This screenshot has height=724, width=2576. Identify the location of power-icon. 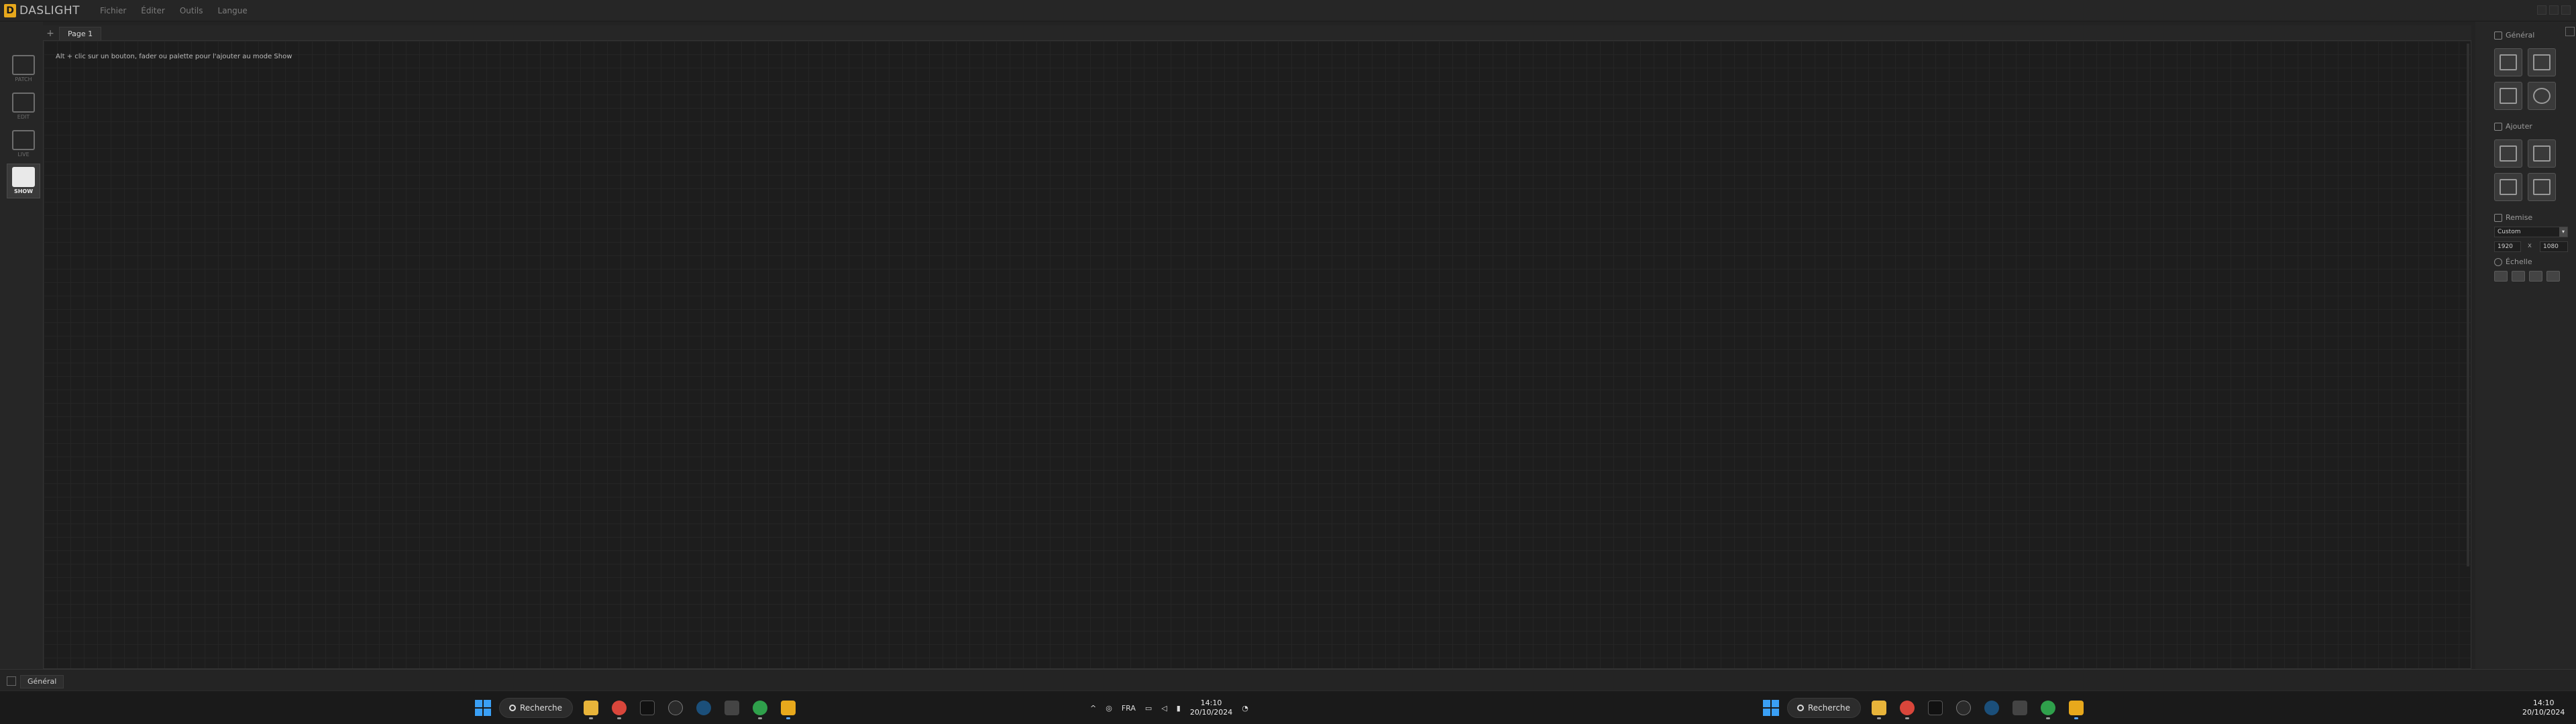
(2542, 96).